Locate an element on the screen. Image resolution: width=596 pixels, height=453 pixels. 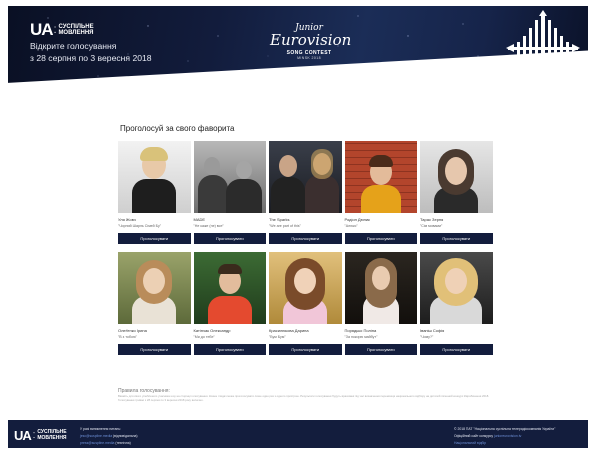
contestant-name: Родіон Дюник is located at coordinates (357, 219).